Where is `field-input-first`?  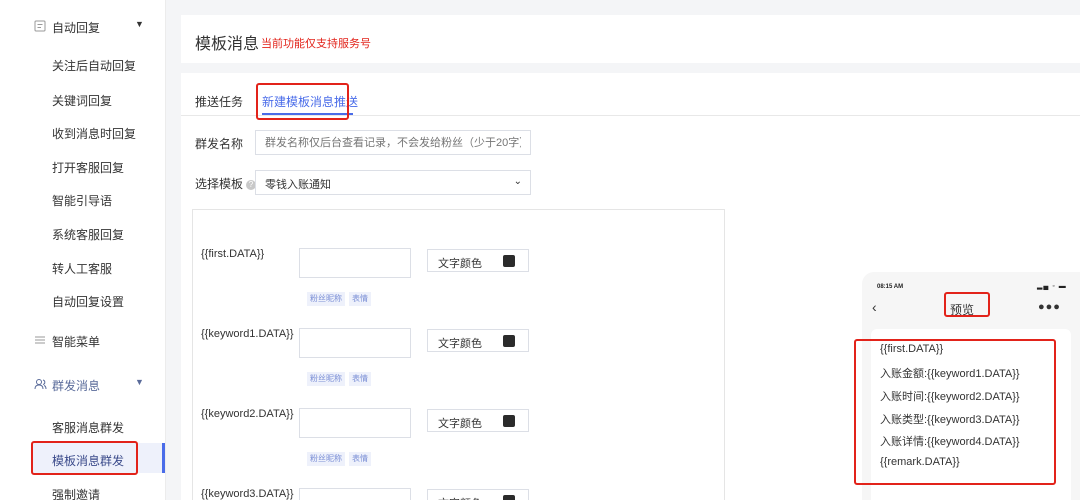
field-input-first is located at coordinates (355, 263).